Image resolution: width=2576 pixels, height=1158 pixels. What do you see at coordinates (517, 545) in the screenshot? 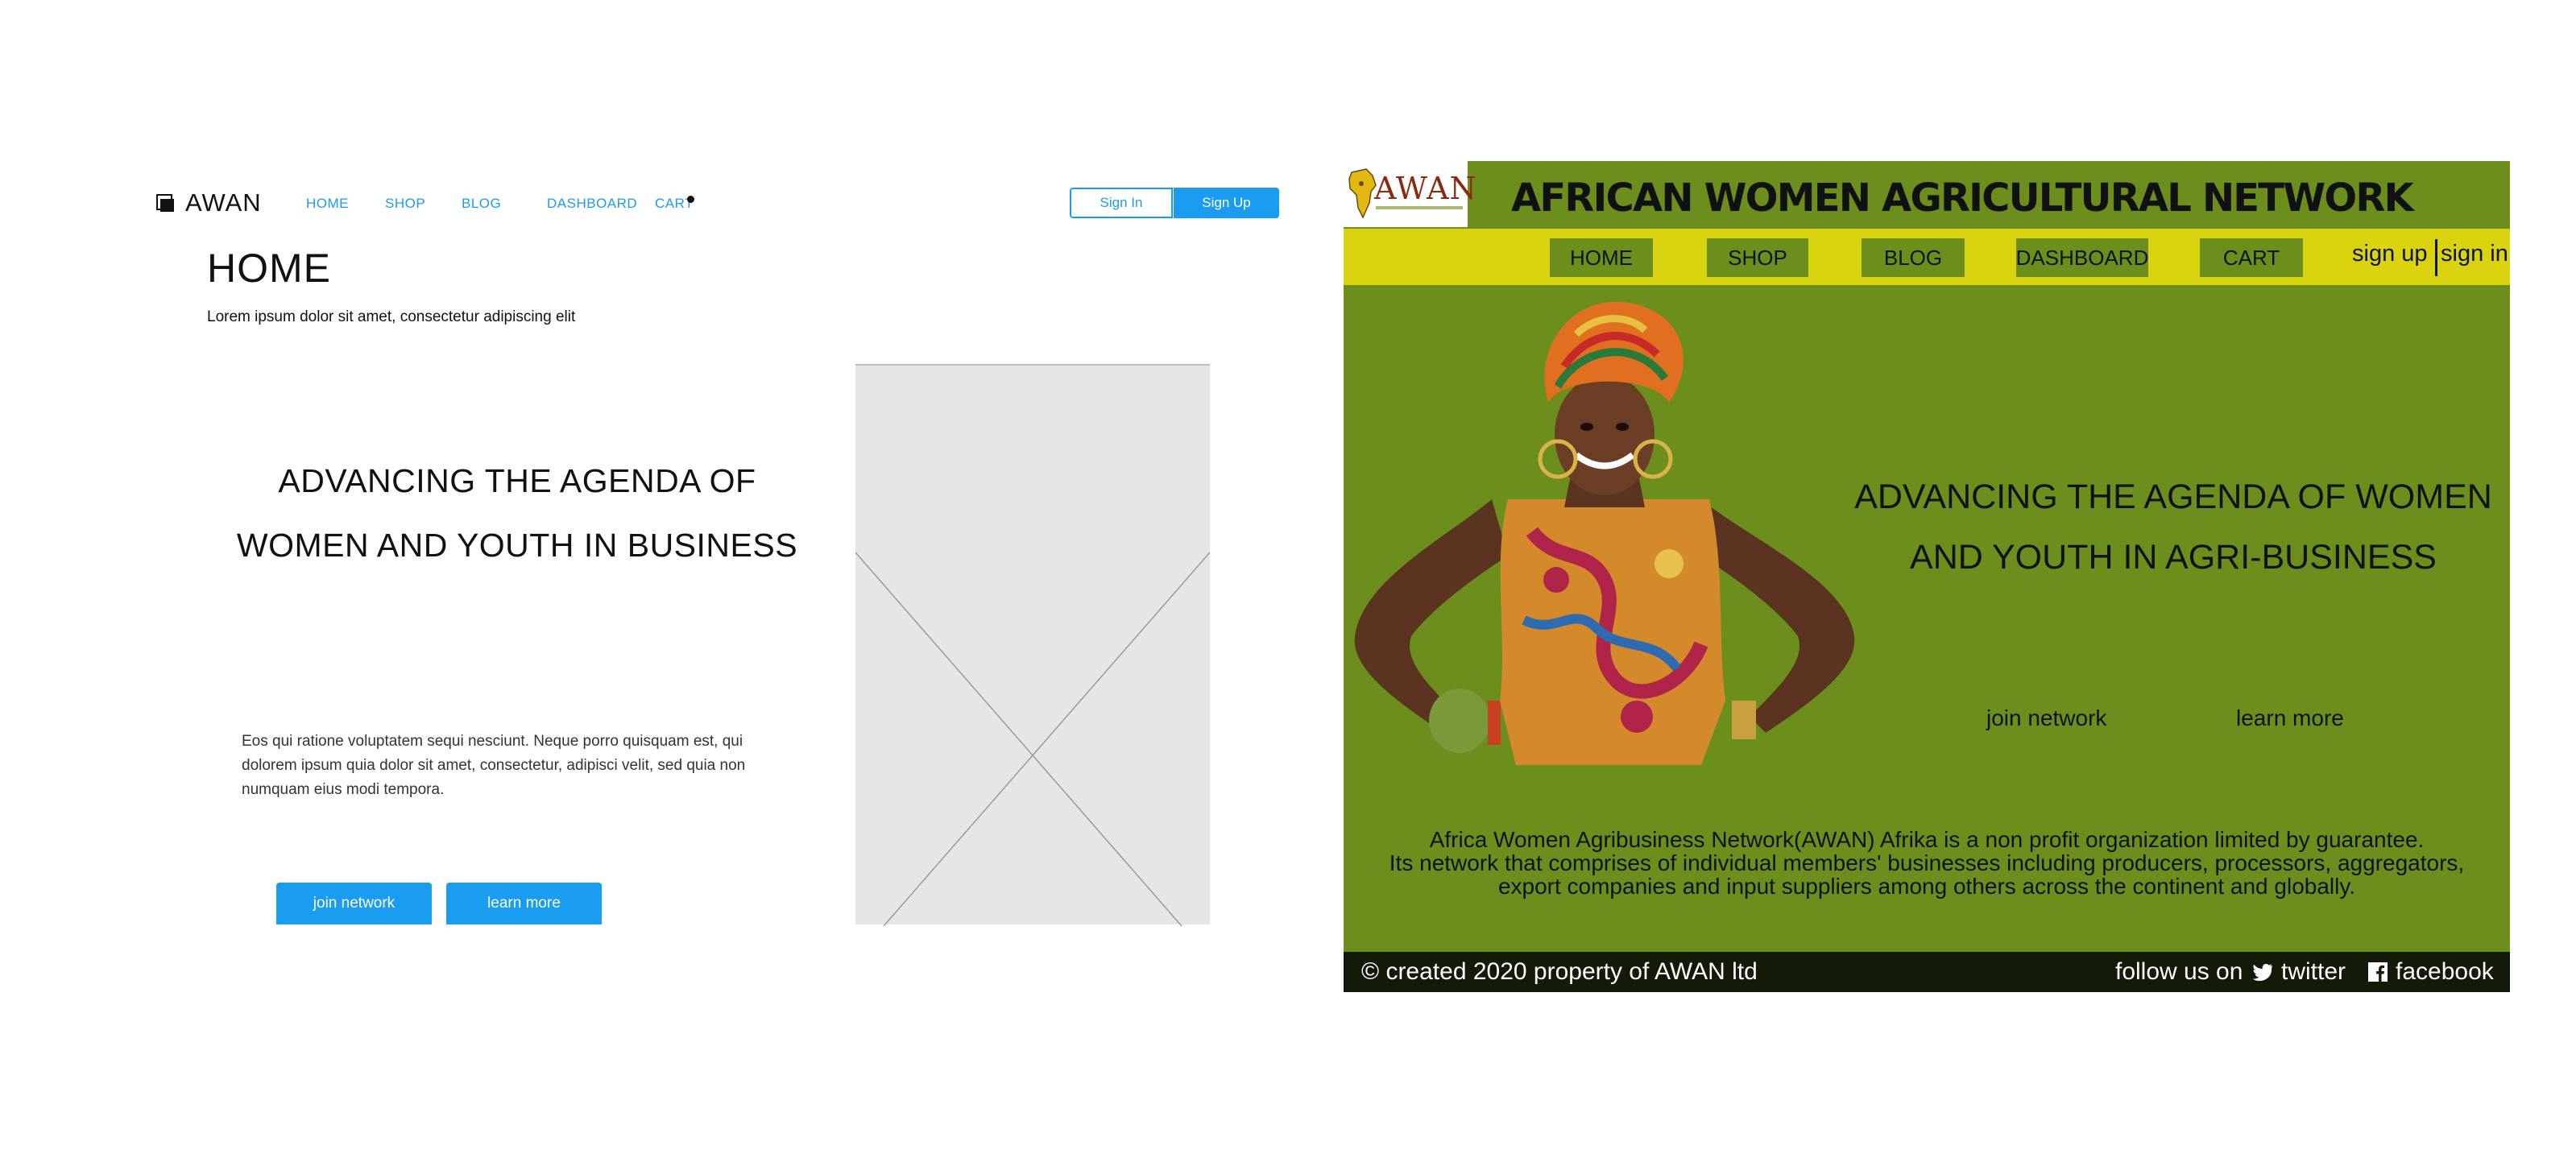
I see `hero-headline-line2: WOMEN AND YOUTH IN BUSINESS` at bounding box center [517, 545].